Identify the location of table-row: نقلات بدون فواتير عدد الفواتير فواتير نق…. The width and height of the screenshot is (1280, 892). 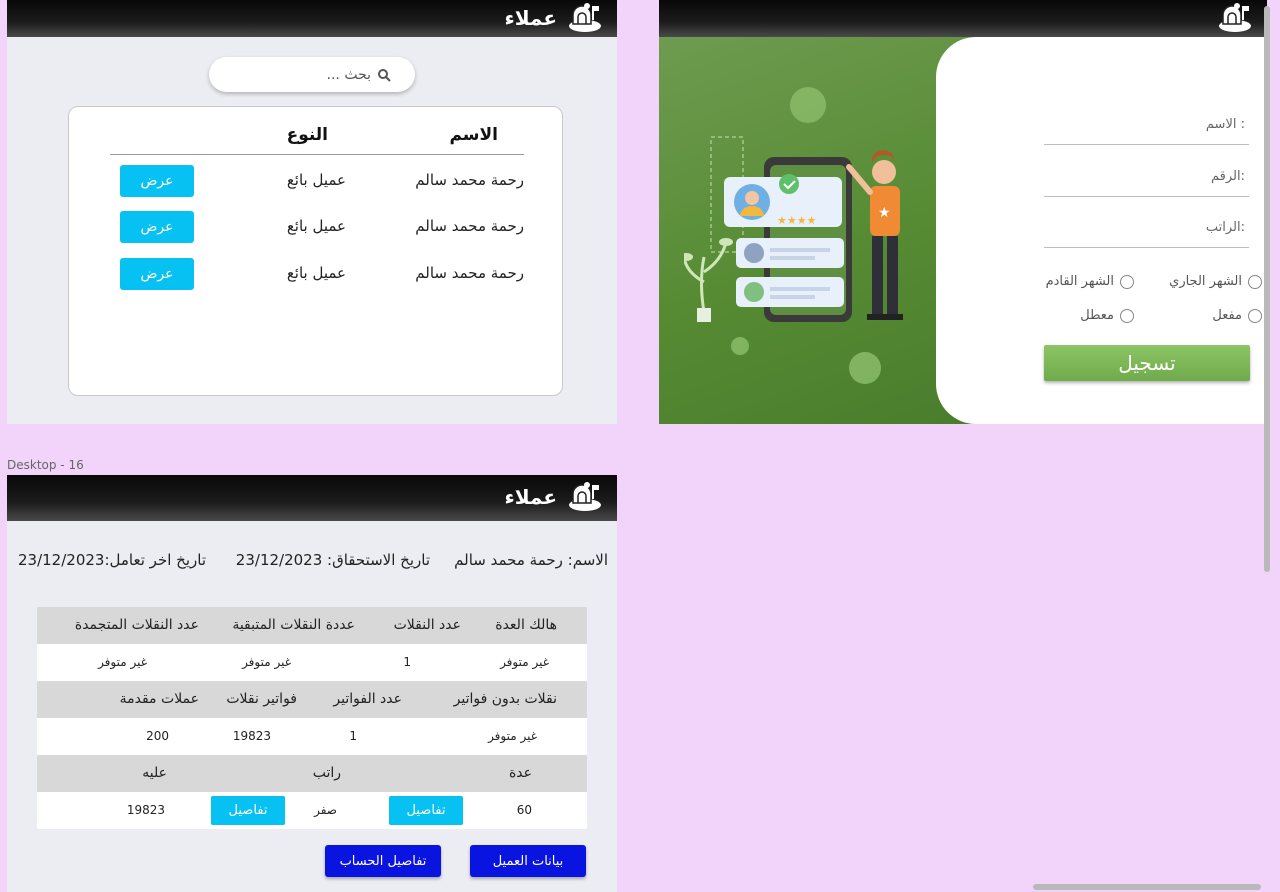
(312, 699).